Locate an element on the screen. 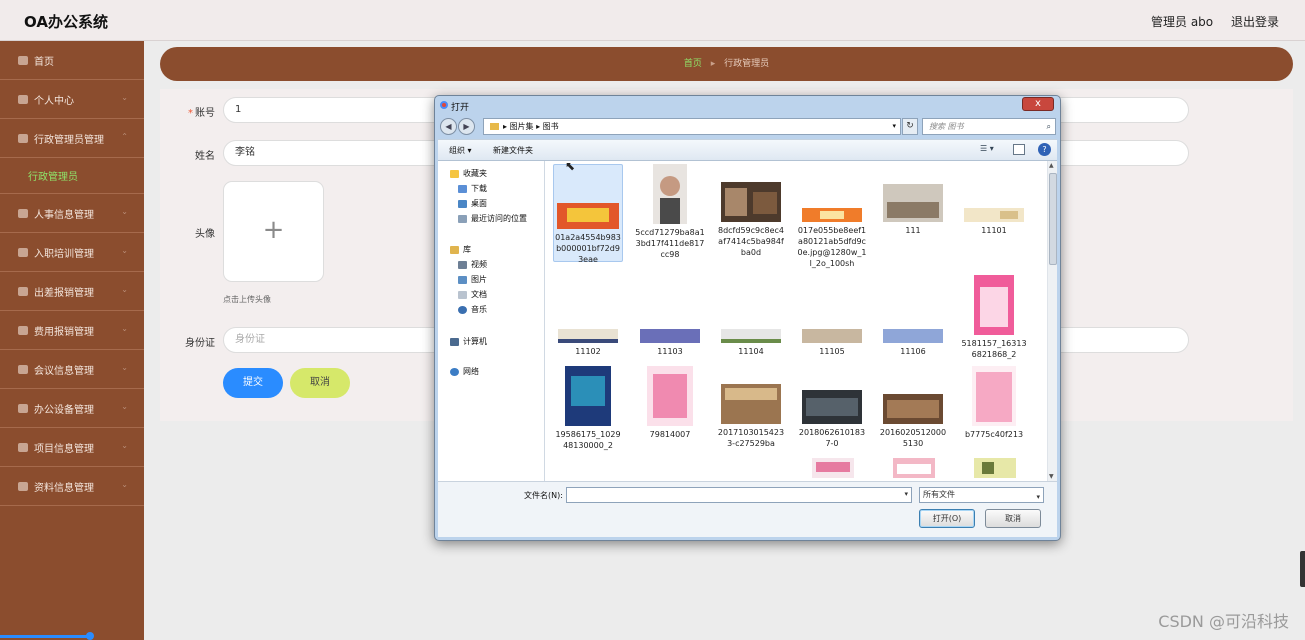  scroll-up-icon: ▲ is located at coordinates (1051, 165).